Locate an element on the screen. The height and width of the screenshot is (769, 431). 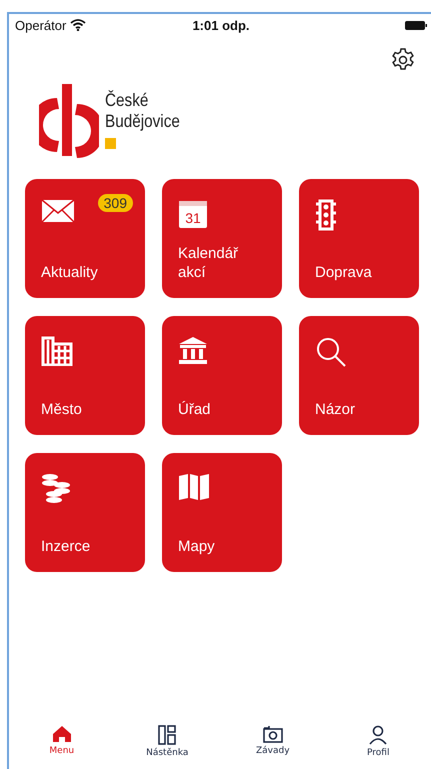
logo-square is located at coordinates (110, 143).